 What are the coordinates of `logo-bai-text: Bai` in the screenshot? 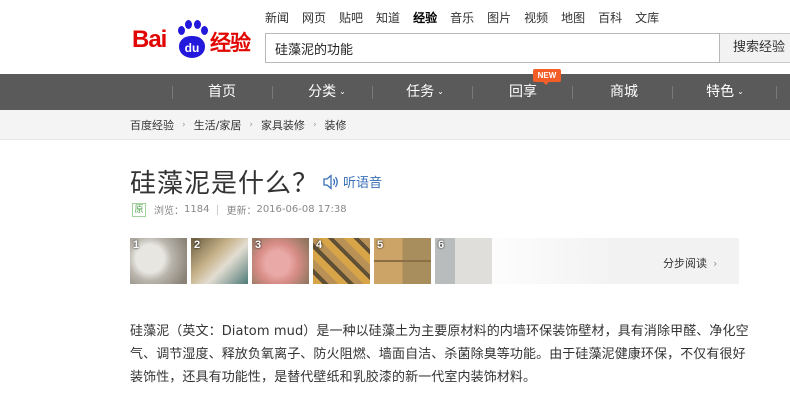 It's located at (149, 39).